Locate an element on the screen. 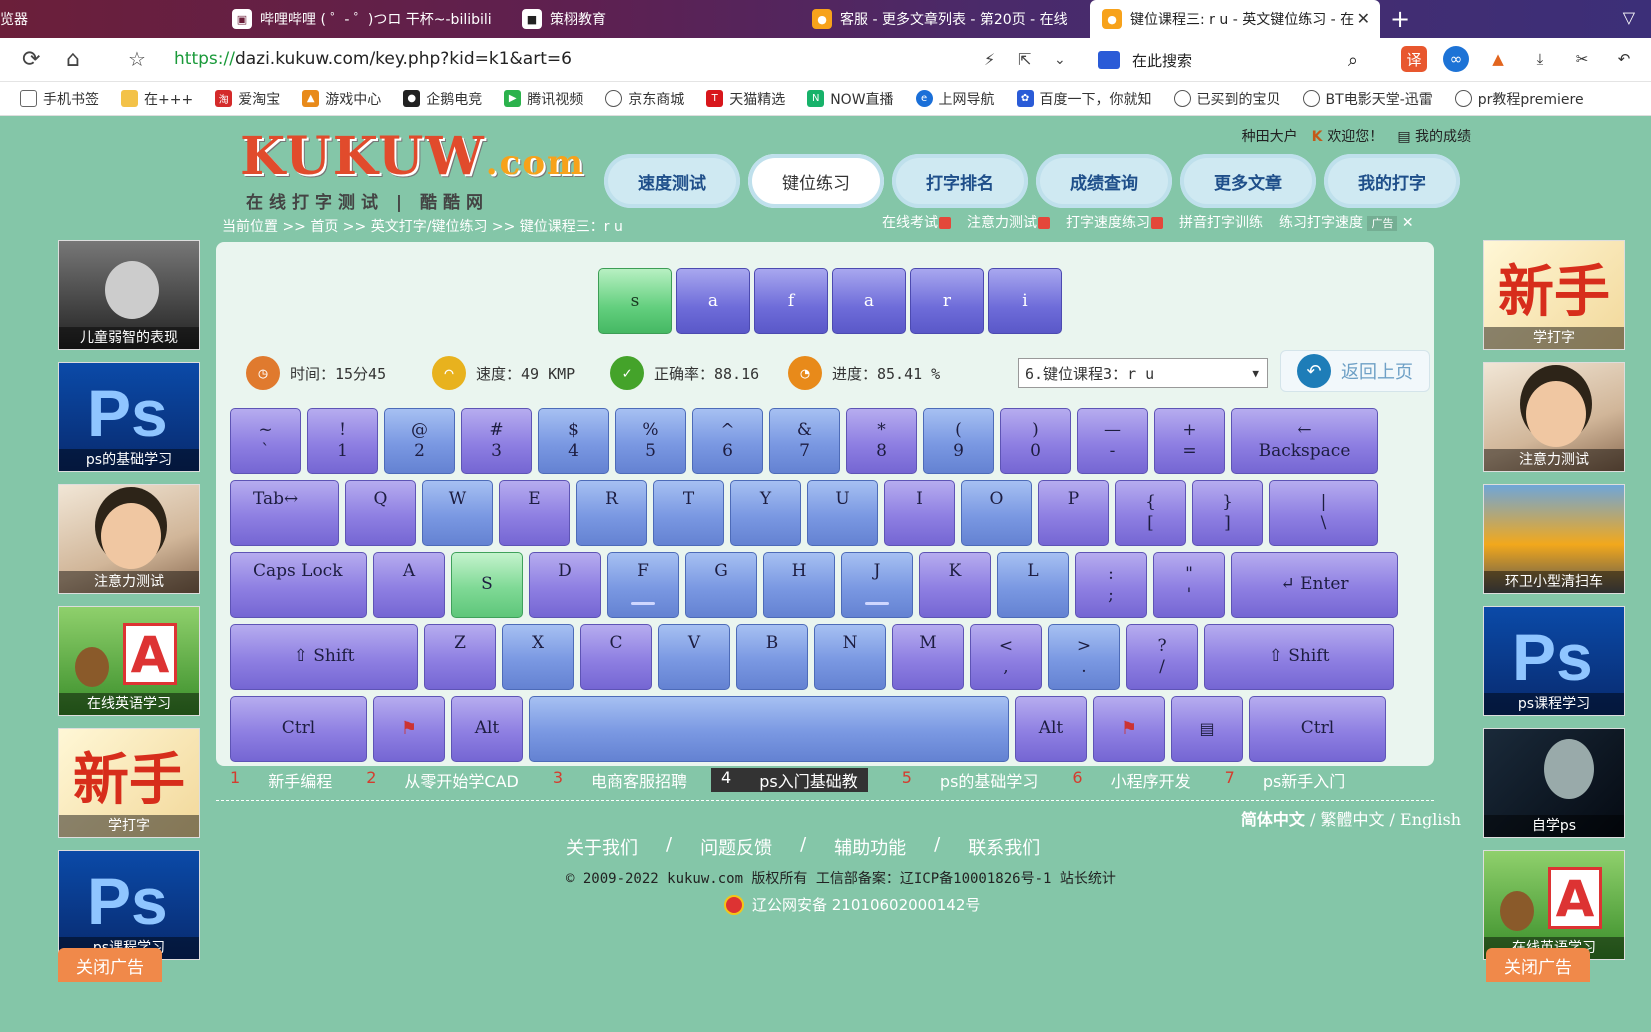  key-caps-lock: Caps Lock is located at coordinates (298, 585).